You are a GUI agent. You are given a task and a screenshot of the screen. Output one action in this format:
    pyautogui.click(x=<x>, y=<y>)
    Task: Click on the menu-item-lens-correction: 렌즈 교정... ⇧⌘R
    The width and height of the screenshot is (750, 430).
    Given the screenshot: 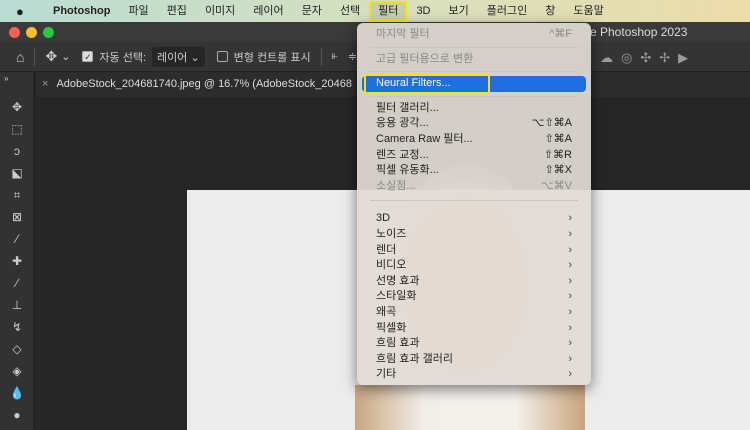 What is the action you would take?
    pyautogui.click(x=474, y=156)
    